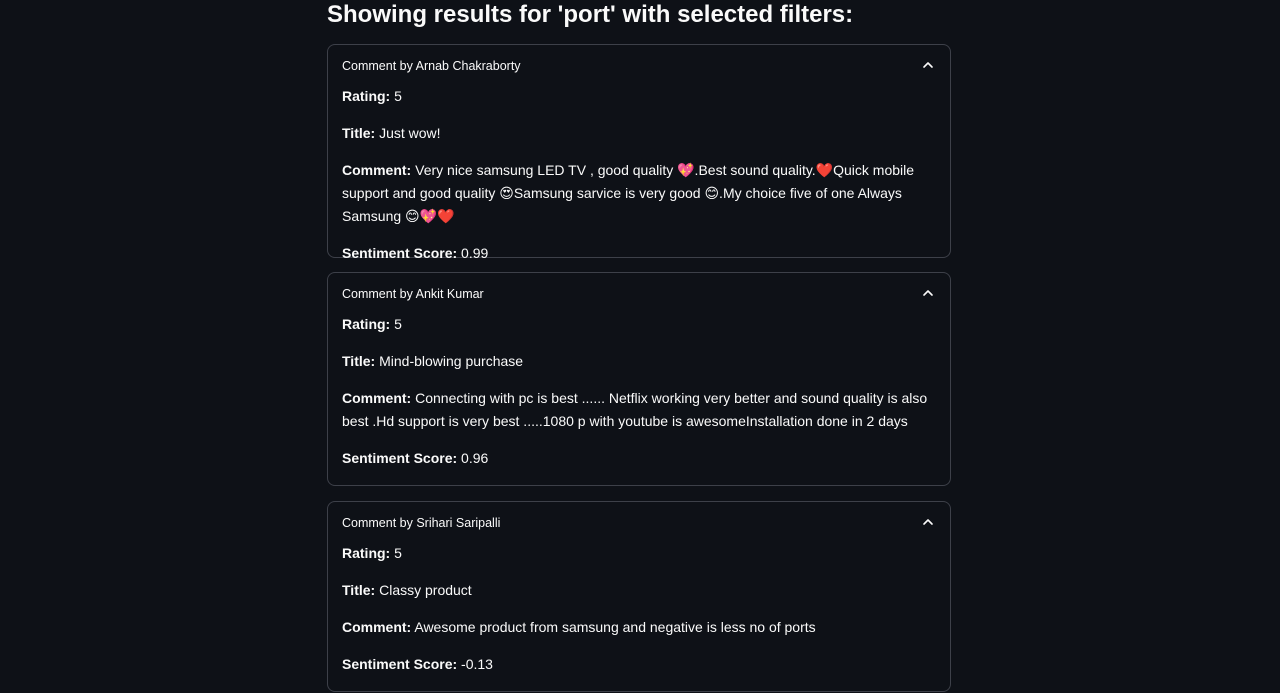  What do you see at coordinates (639, 293) in the screenshot?
I see `expander-header: Comment by Ankit Kumar` at bounding box center [639, 293].